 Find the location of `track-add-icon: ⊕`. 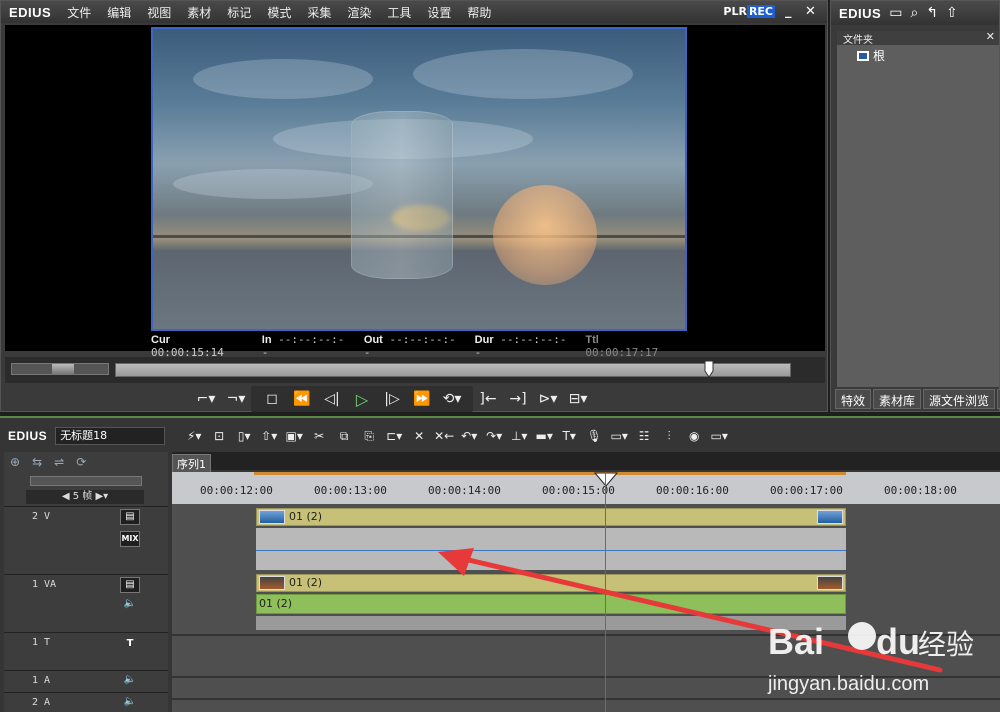

track-add-icon: ⊕ is located at coordinates (15, 462).